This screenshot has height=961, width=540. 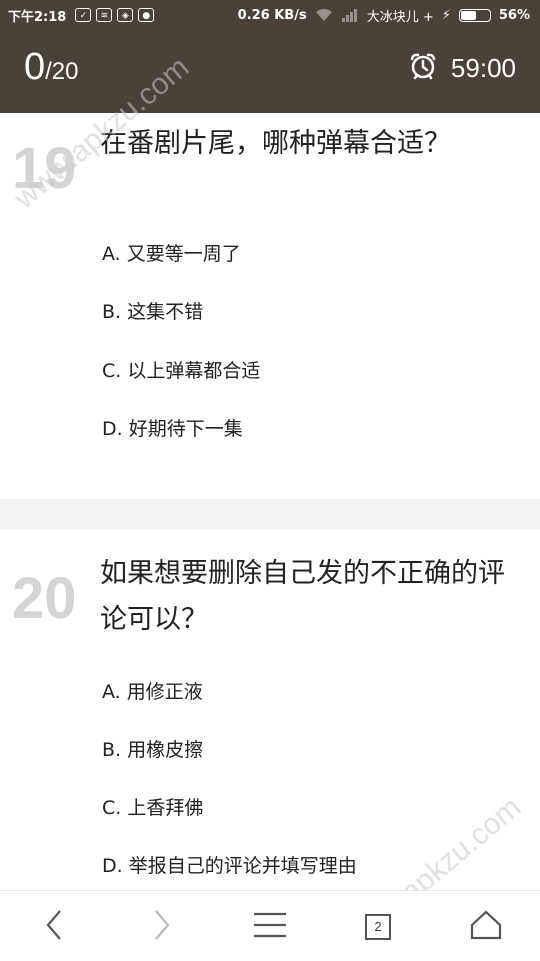 What do you see at coordinates (400, 17) in the screenshot?
I see `carrier-name: 大冰块儿 +` at bounding box center [400, 17].